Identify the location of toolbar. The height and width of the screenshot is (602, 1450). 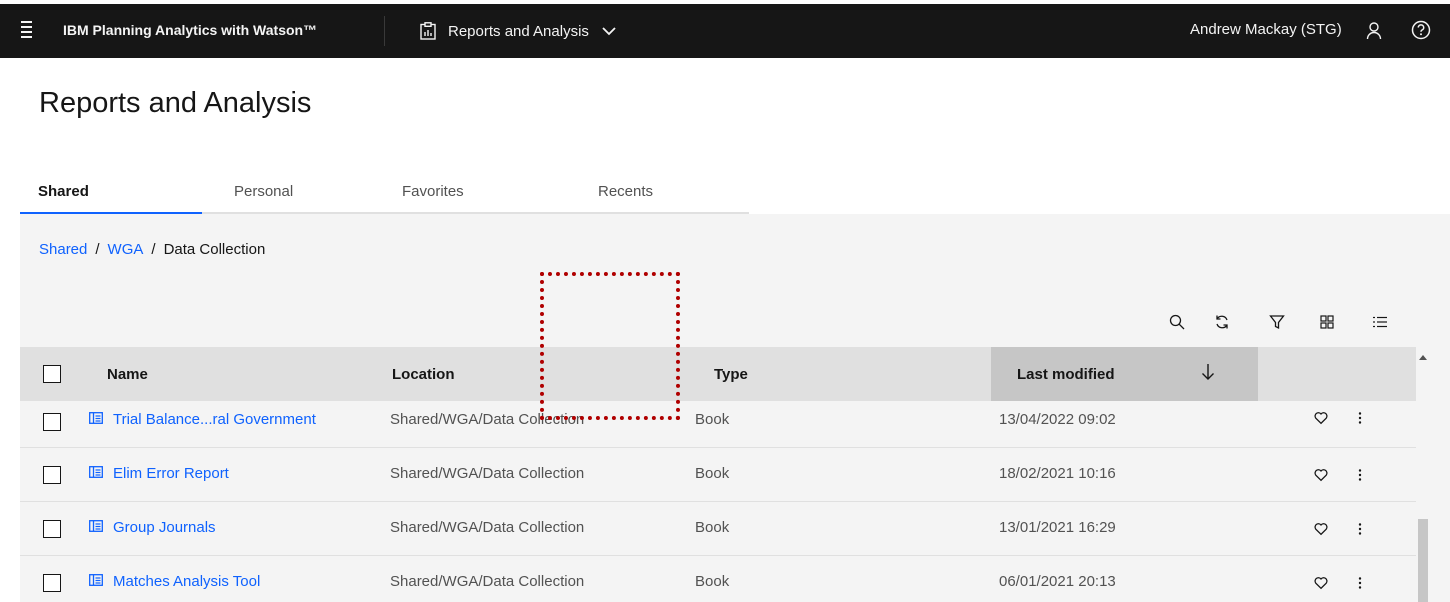
(725, 322).